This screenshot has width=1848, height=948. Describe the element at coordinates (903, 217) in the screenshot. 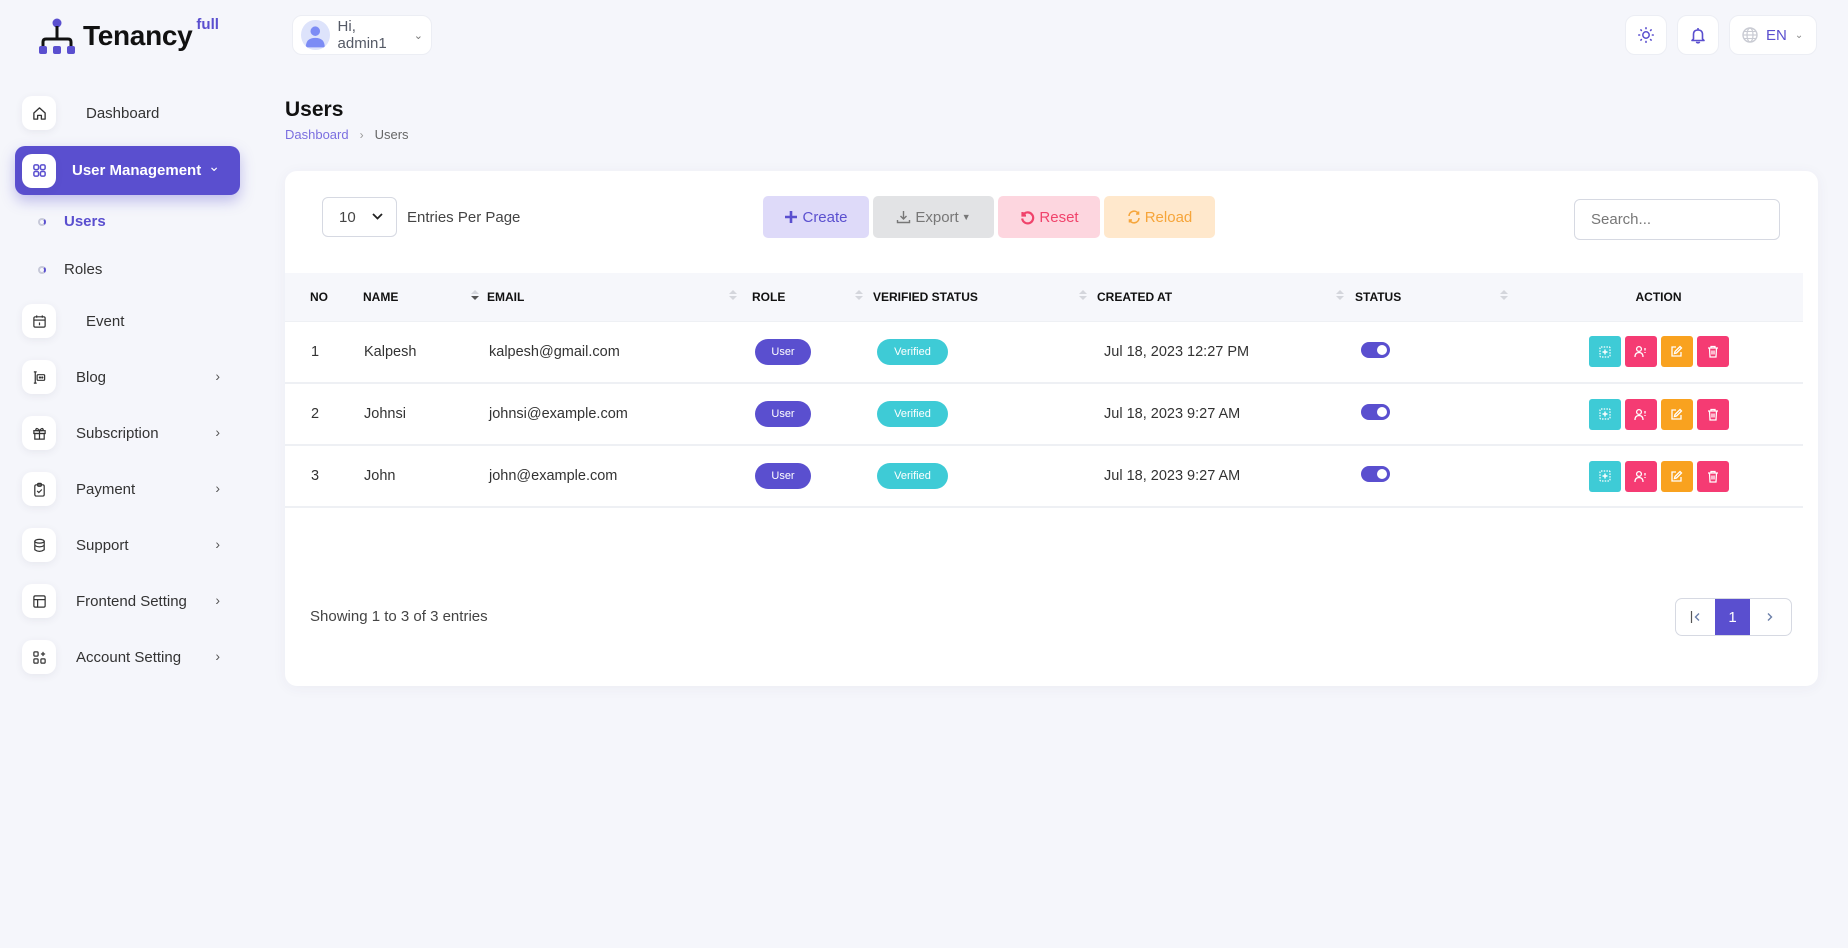

I see `download-icon` at that location.